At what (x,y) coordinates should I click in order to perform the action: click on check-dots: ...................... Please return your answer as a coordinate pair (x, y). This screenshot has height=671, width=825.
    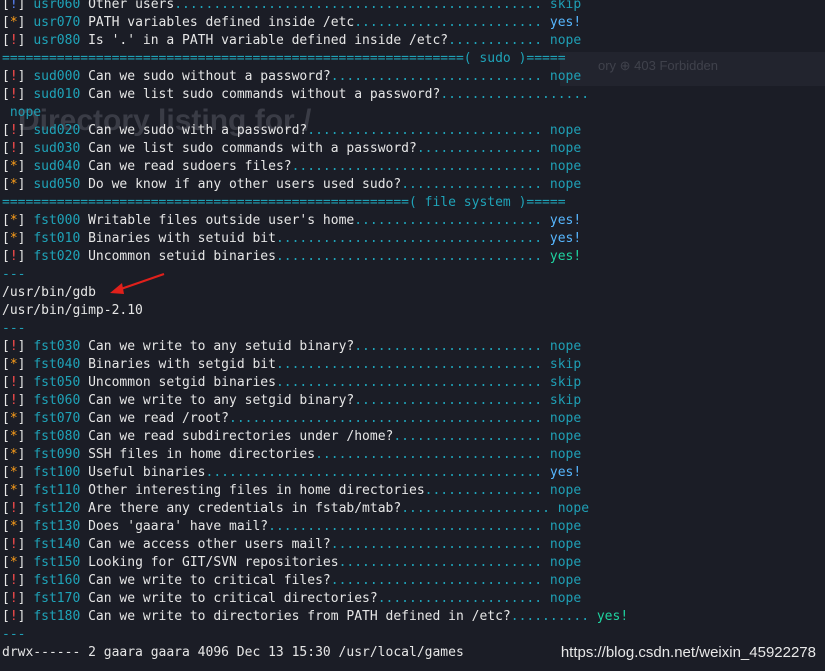
    Looking at the image, I should click on (460, 598).